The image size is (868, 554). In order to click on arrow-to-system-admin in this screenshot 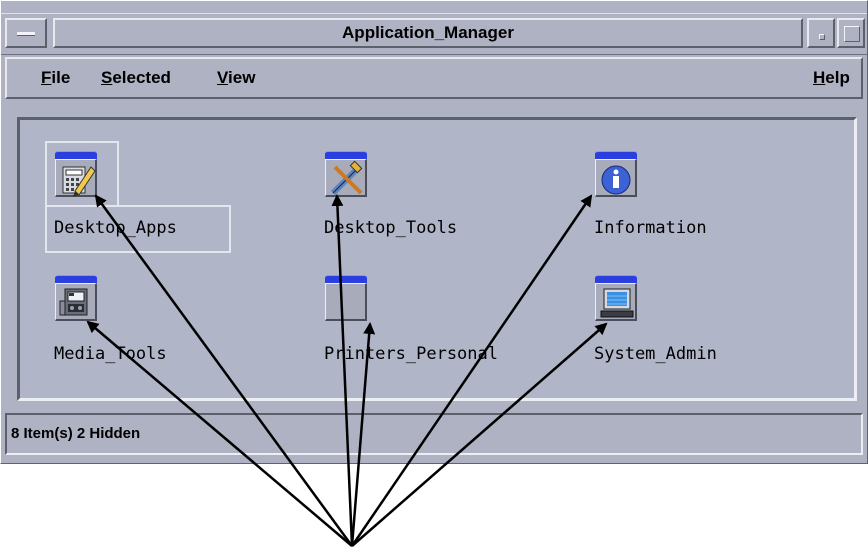, I will do `click(479, 434)`.